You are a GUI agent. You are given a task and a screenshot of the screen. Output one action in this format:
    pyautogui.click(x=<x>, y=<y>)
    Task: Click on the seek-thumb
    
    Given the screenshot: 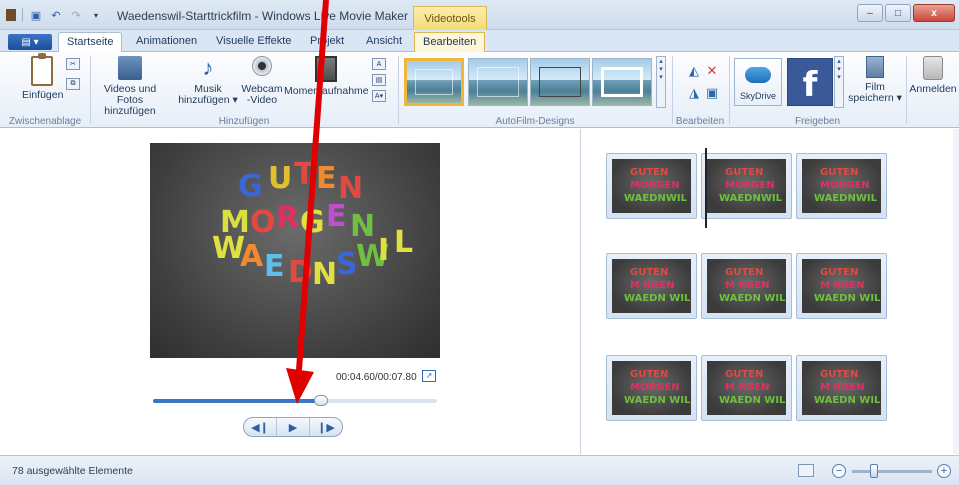 What is the action you would take?
    pyautogui.click(x=320, y=400)
    